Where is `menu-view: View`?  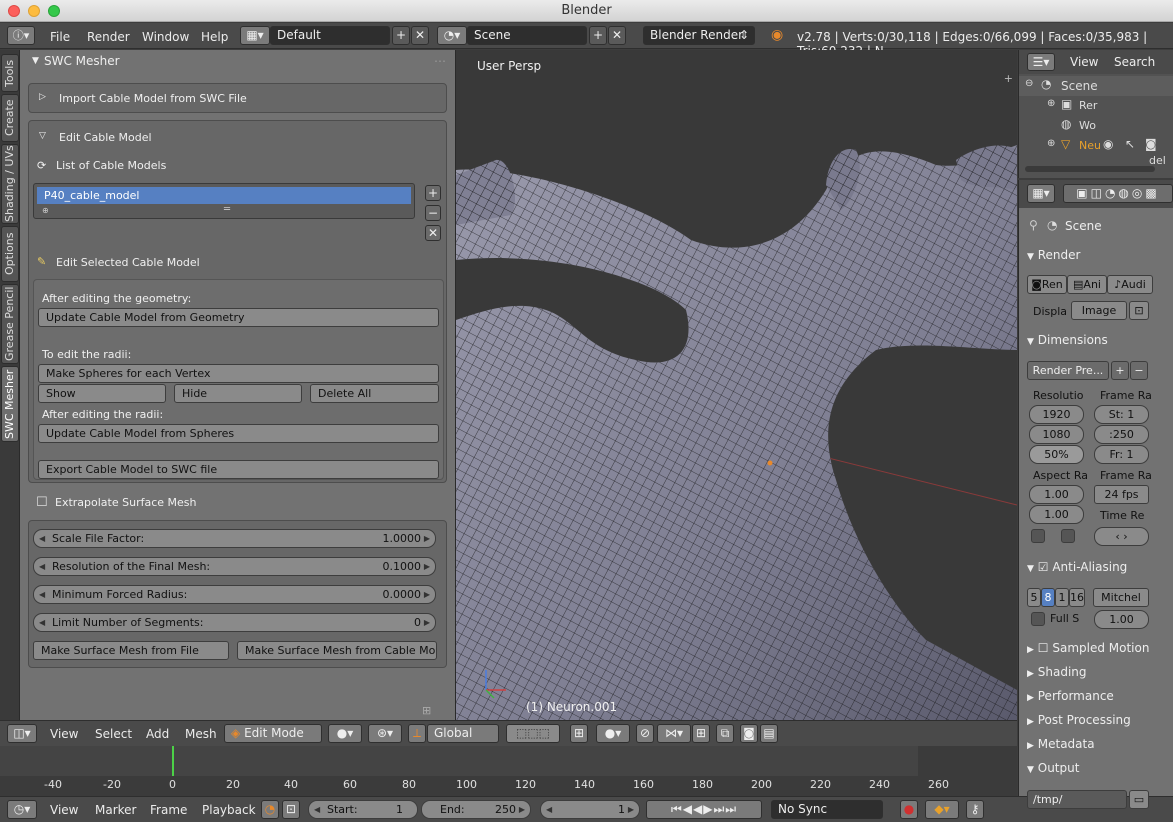
menu-view: View is located at coordinates (1084, 62).